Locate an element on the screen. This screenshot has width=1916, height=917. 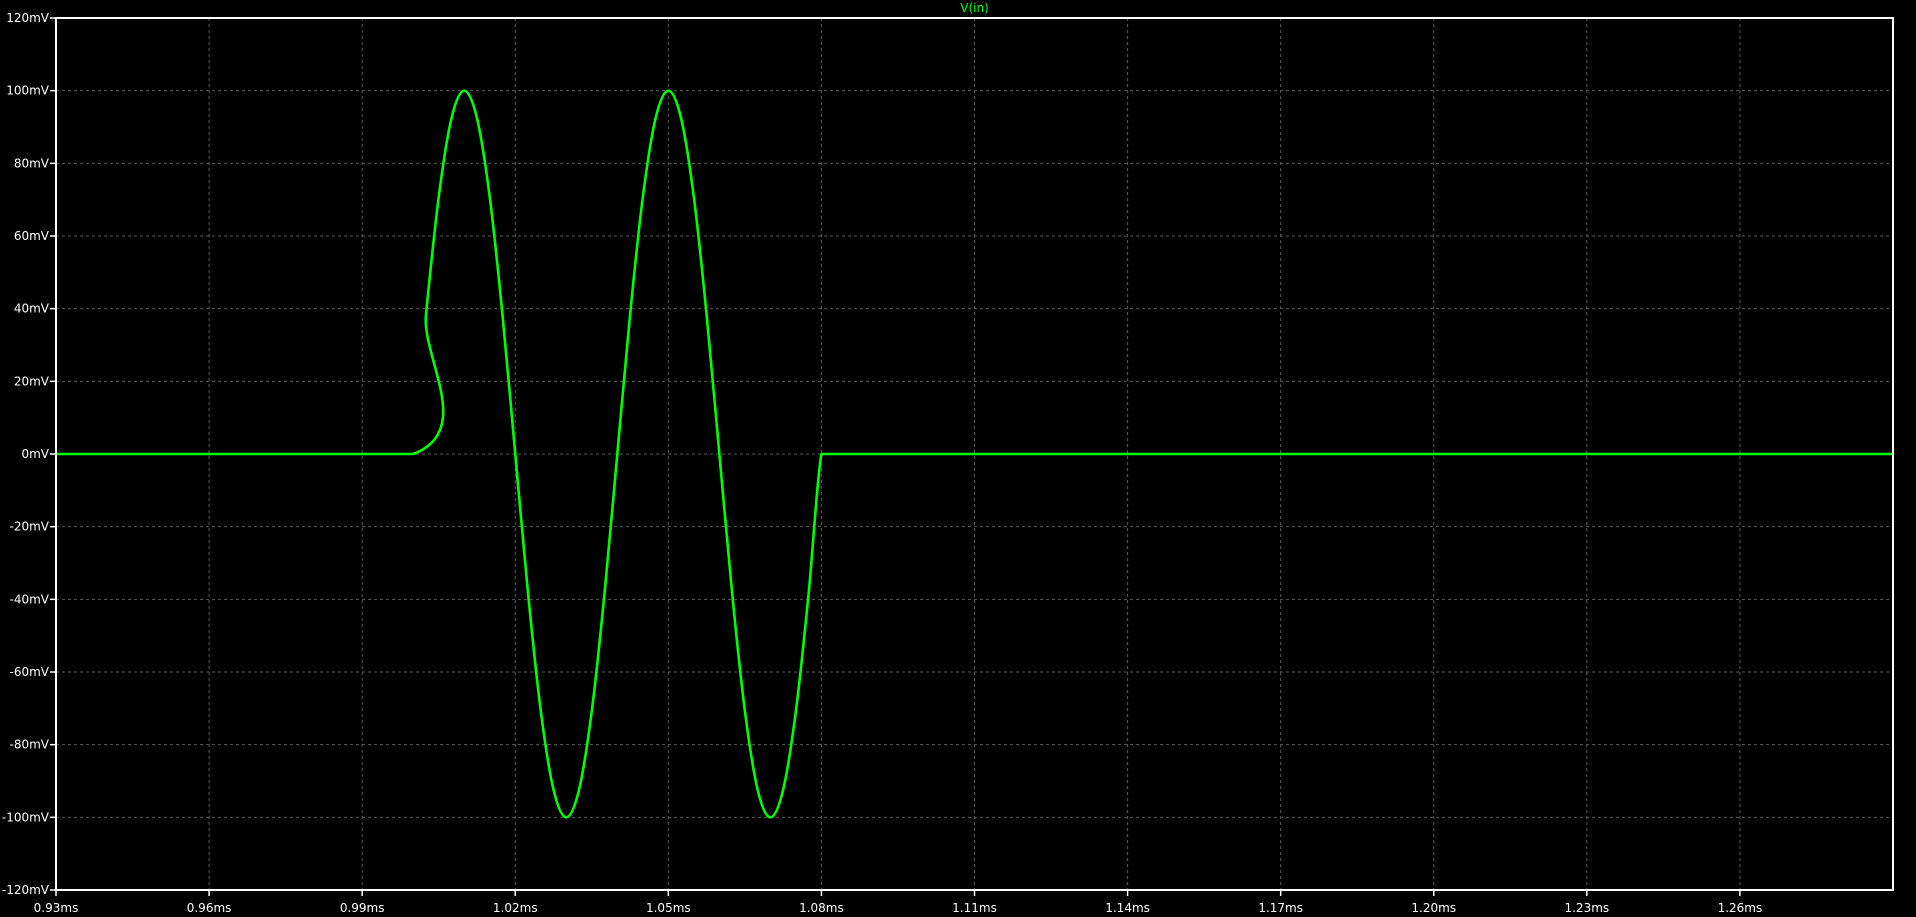
x-tick-label: 1.20ms is located at coordinates (1433, 908).